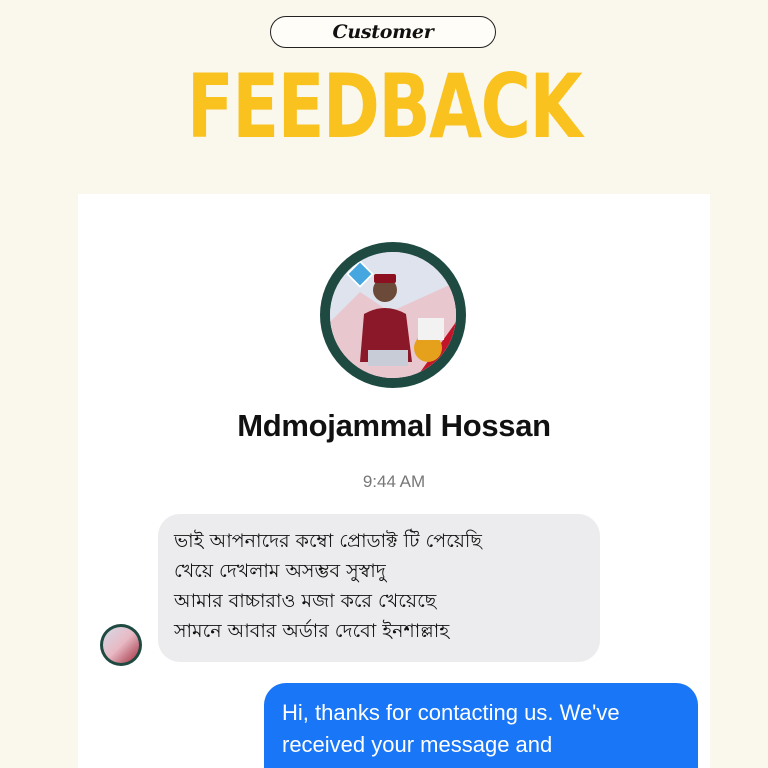 Image resolution: width=768 pixels, height=768 pixels. What do you see at coordinates (312, 631) in the screenshot?
I see `incoming-message-line: সামনে আবার অর্ডার দেবো ইনশাল্লাহ` at bounding box center [312, 631].